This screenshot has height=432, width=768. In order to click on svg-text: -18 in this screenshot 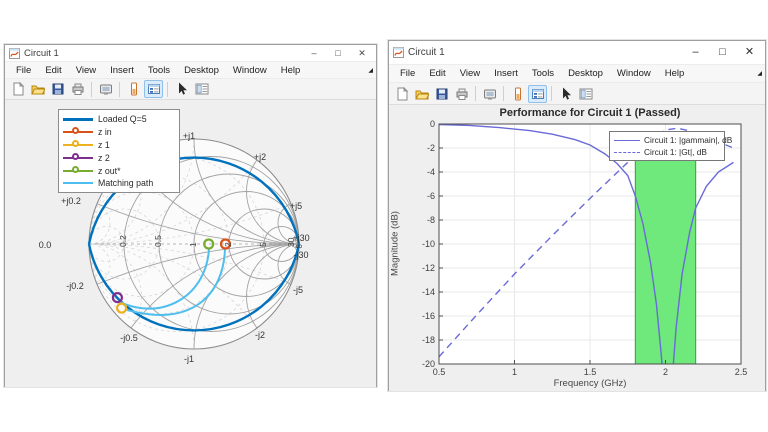, I will do `click(428, 340)`.